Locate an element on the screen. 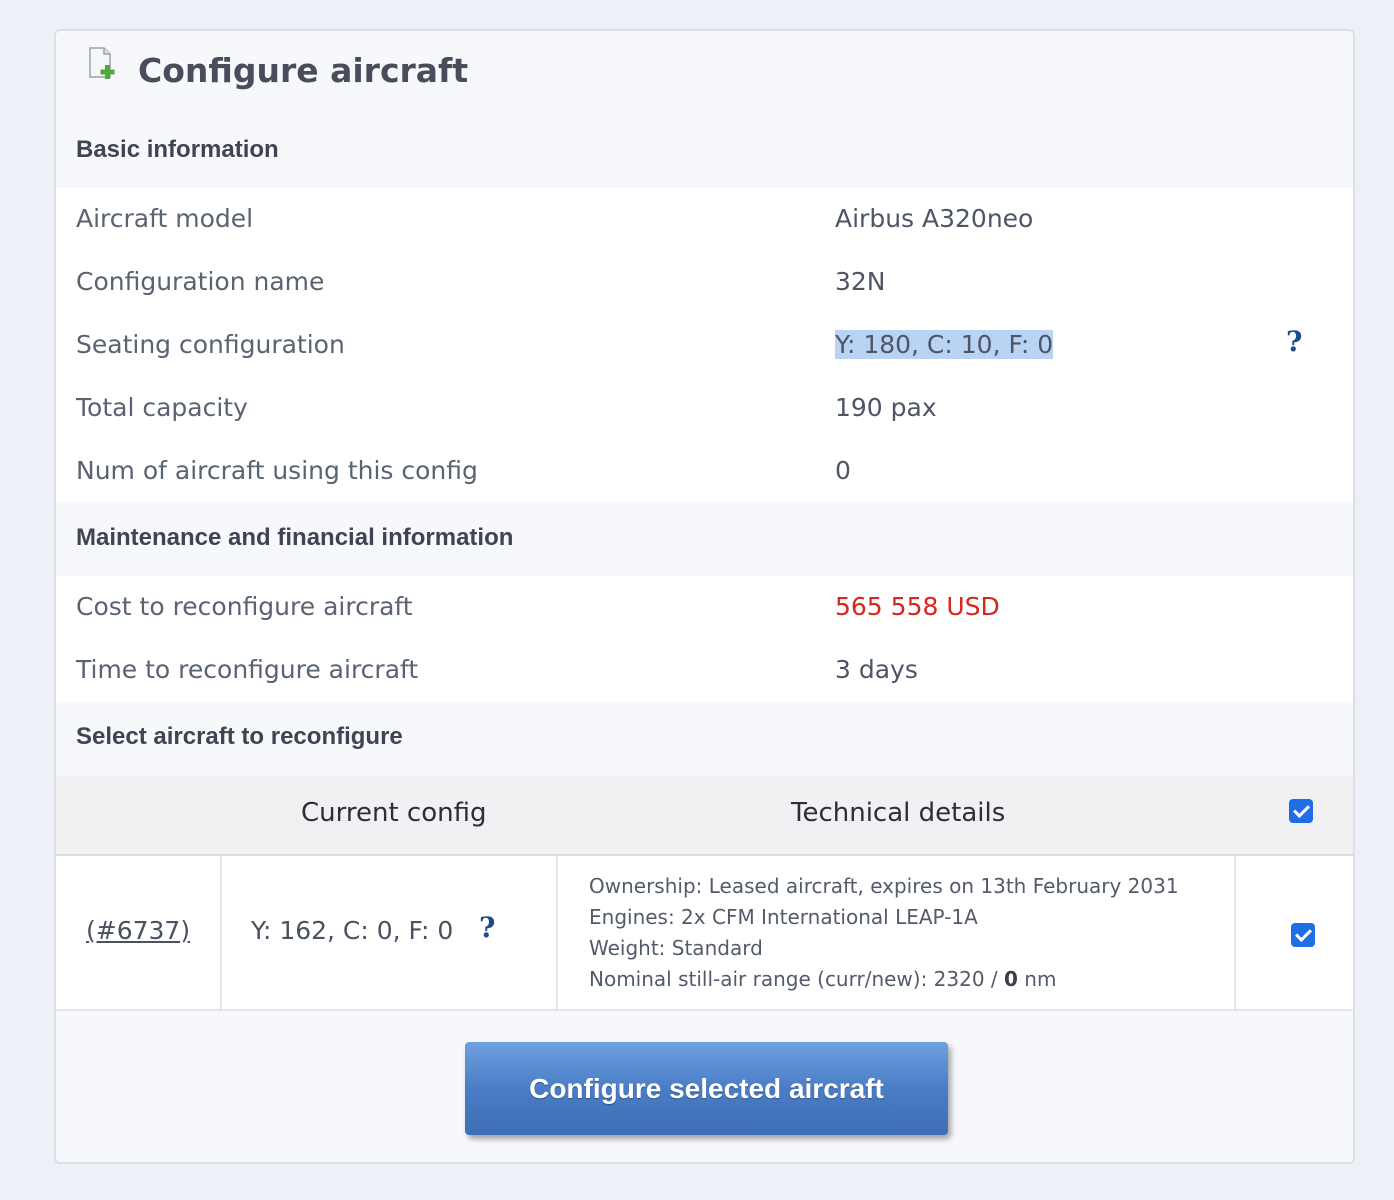 The width and height of the screenshot is (1394, 1200). column-header-current-config: Current config is located at coordinates (394, 813).